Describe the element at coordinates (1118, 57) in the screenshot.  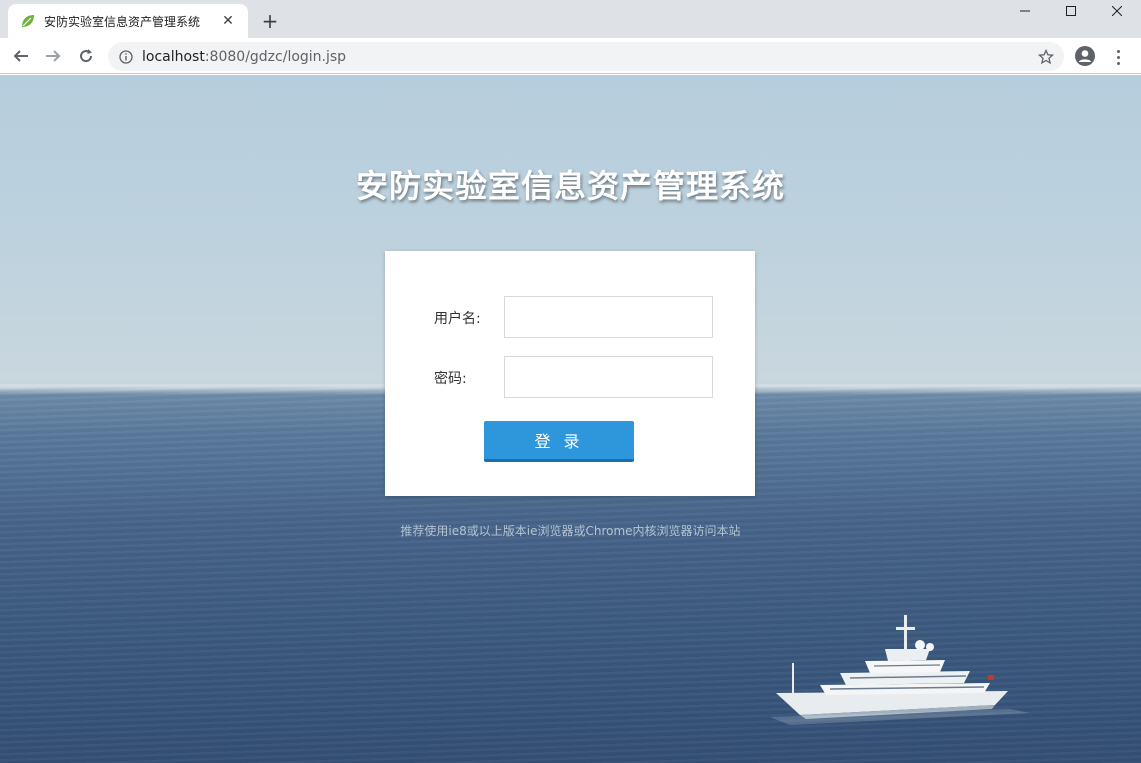
I see `menu-dots-icon` at that location.